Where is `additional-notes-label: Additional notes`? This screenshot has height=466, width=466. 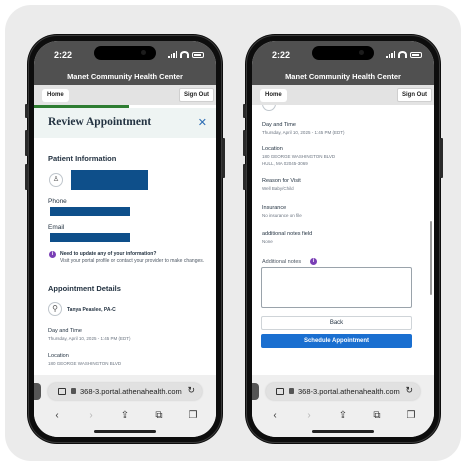 additional-notes-label: Additional notes is located at coordinates (282, 262).